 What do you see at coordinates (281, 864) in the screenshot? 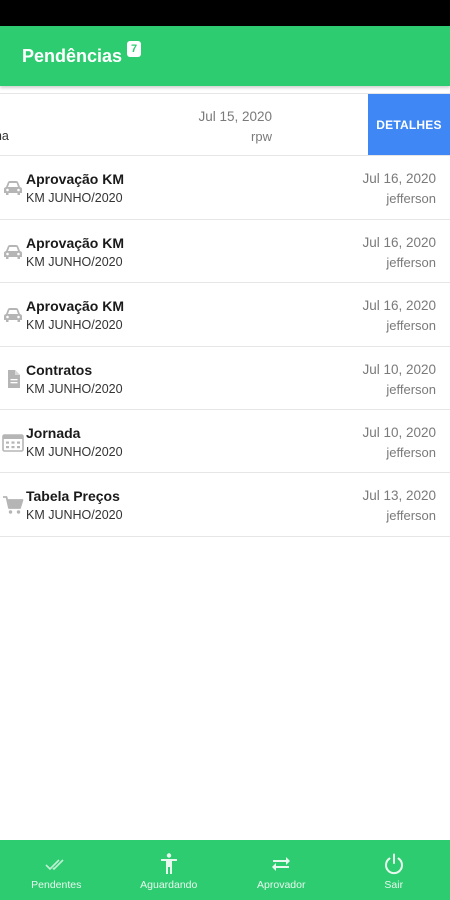
I see `swap-icon` at bounding box center [281, 864].